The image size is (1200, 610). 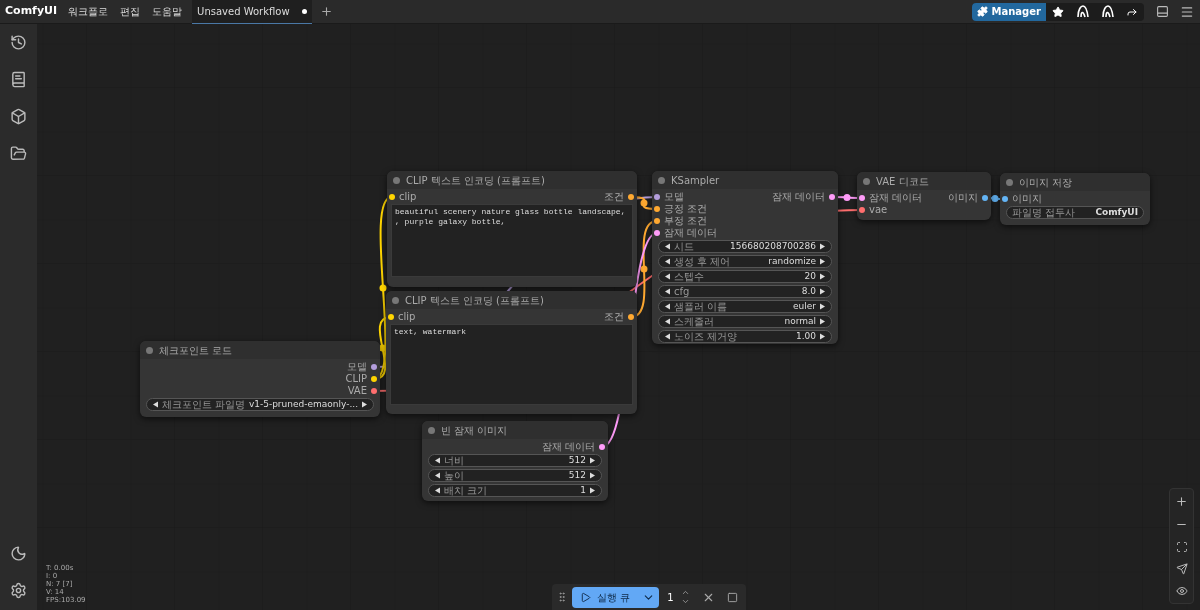 What do you see at coordinates (326, 11) in the screenshot?
I see `new-tab-icon` at bounding box center [326, 11].